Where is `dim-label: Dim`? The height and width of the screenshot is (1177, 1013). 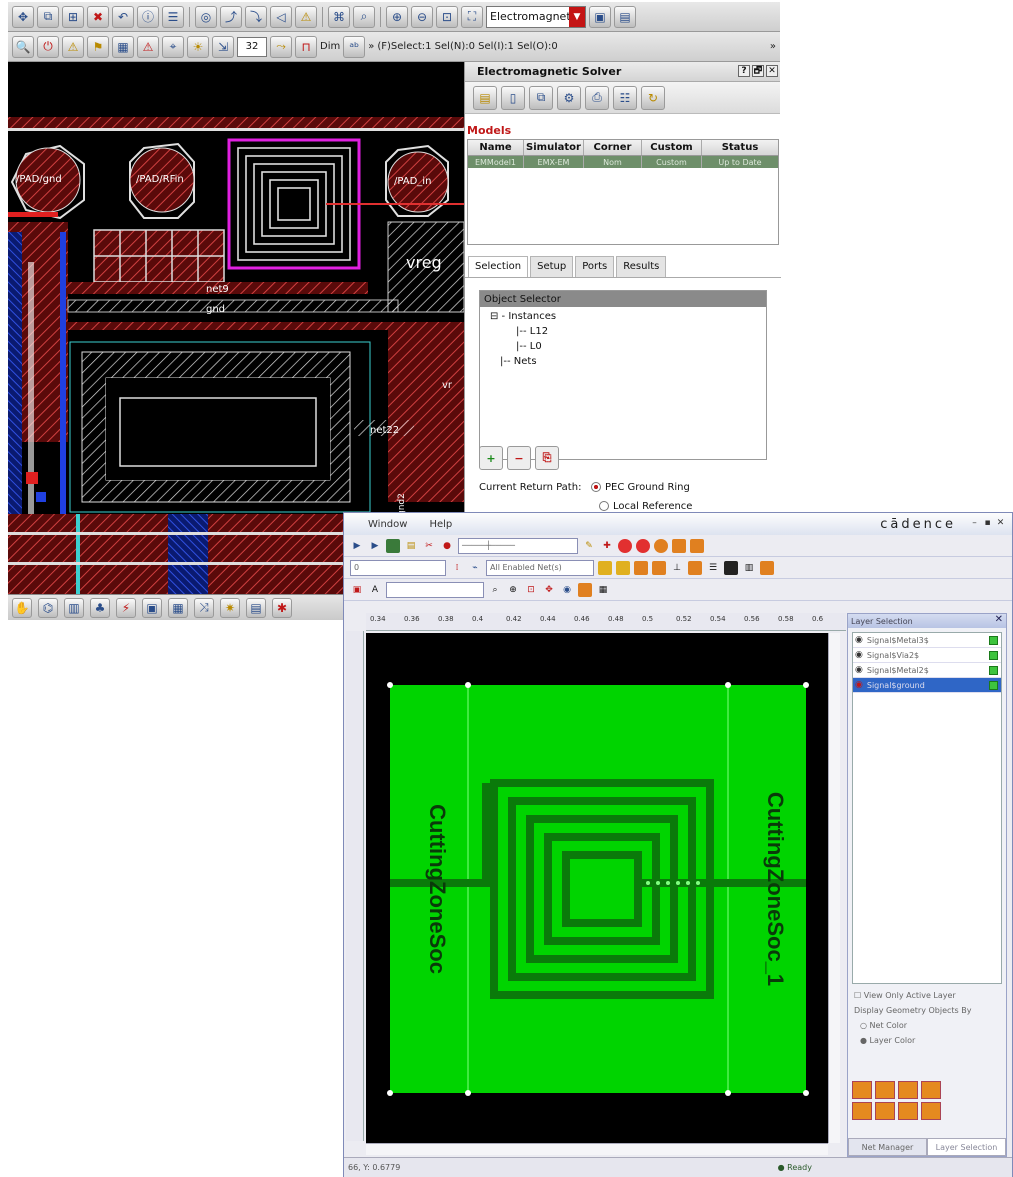 dim-label: Dim is located at coordinates (330, 46).